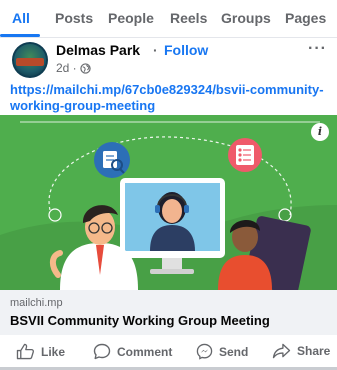  I want to click on post-meta: 2d ·, so click(73, 68).